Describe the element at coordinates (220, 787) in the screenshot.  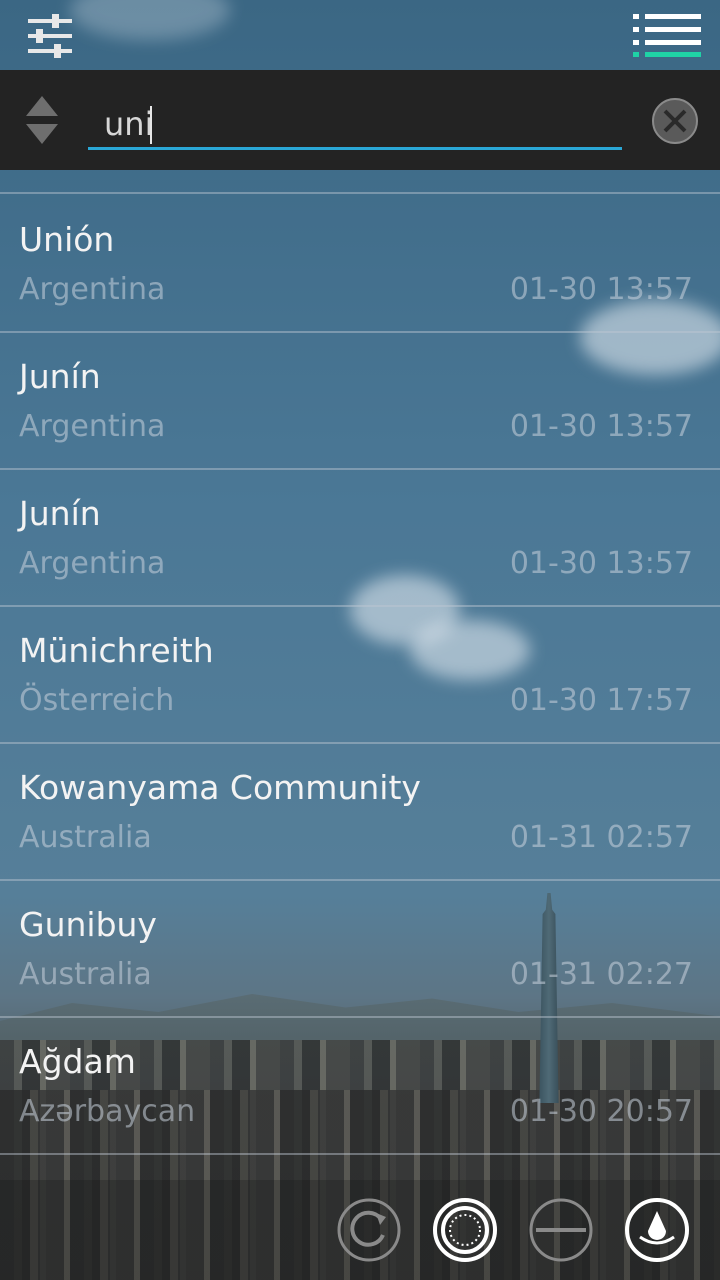
I see `city-name: Kowanyama Community` at that location.